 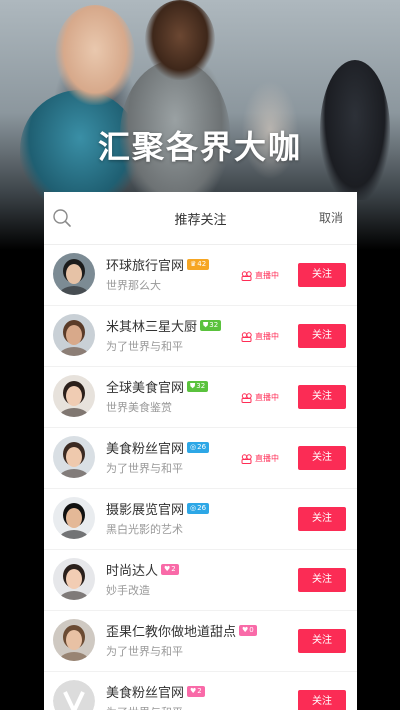 I want to click on account-row: 时尚达人 ♥ 2 妙手改造 关注, so click(x=200, y=580).